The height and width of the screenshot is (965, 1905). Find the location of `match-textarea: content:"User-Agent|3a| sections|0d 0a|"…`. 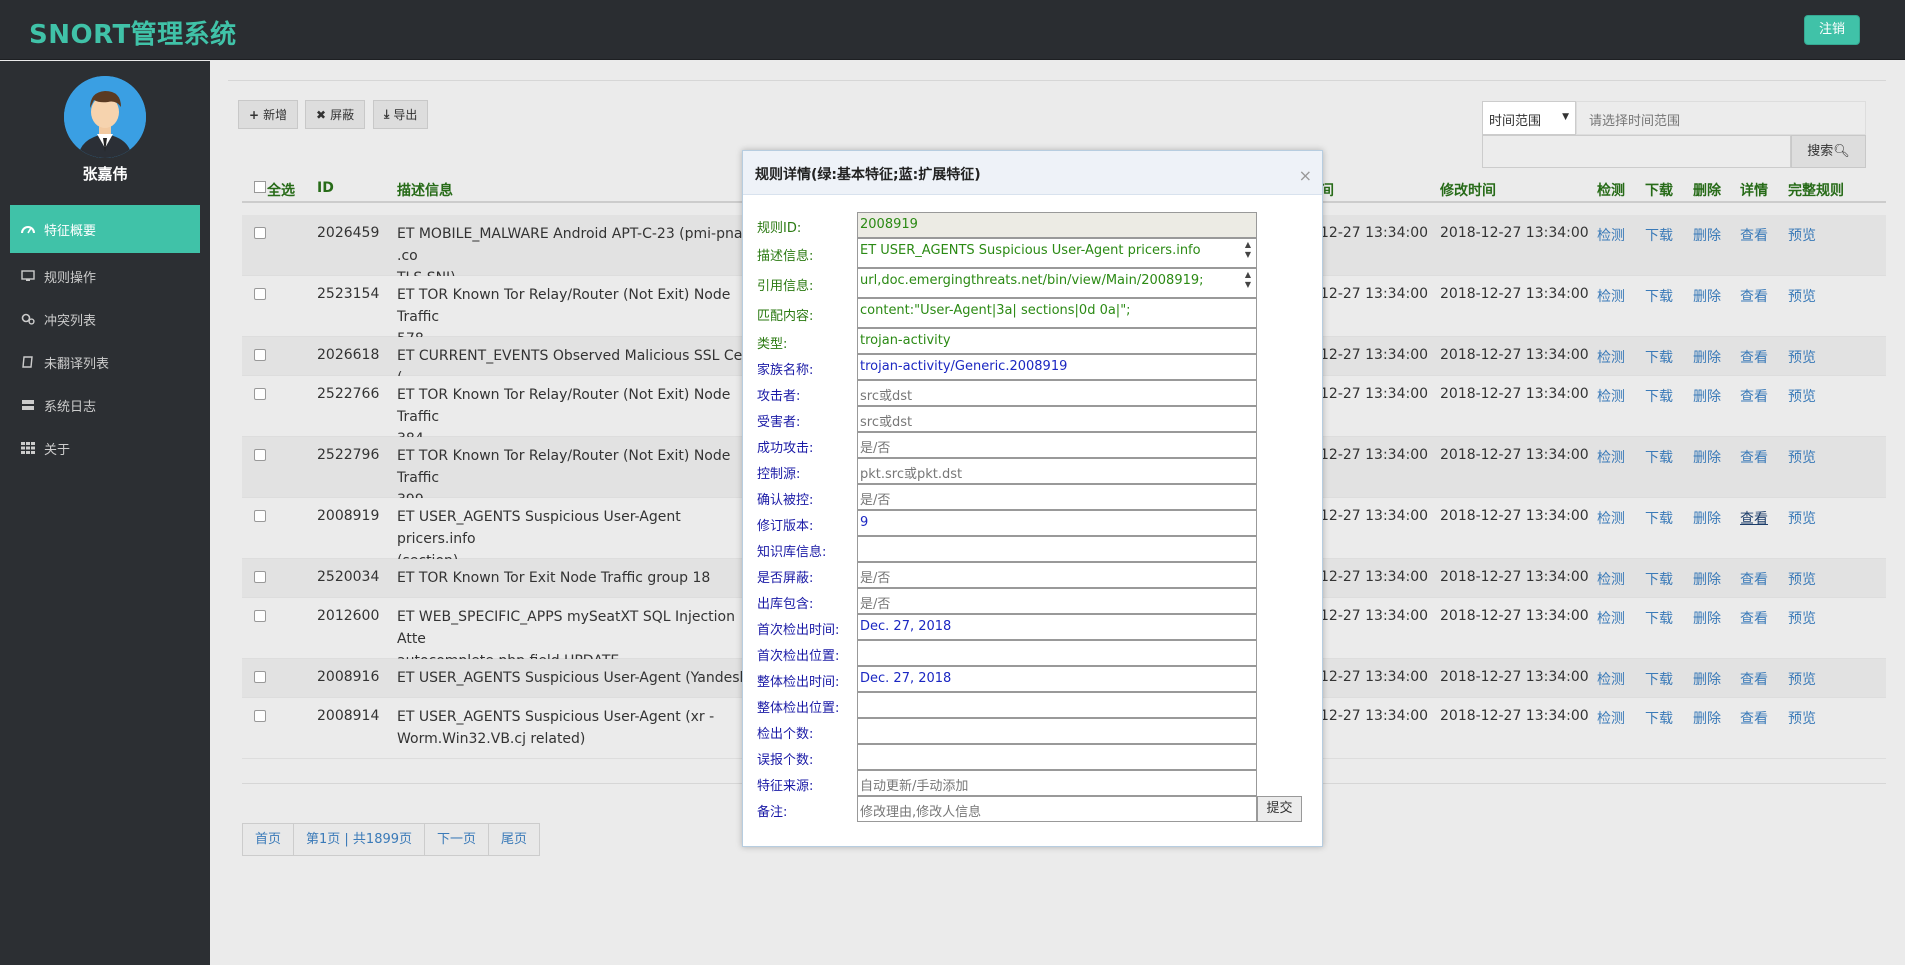

match-textarea: content:"User-Agent|3a| sections|0d 0a|"… is located at coordinates (1057, 313).